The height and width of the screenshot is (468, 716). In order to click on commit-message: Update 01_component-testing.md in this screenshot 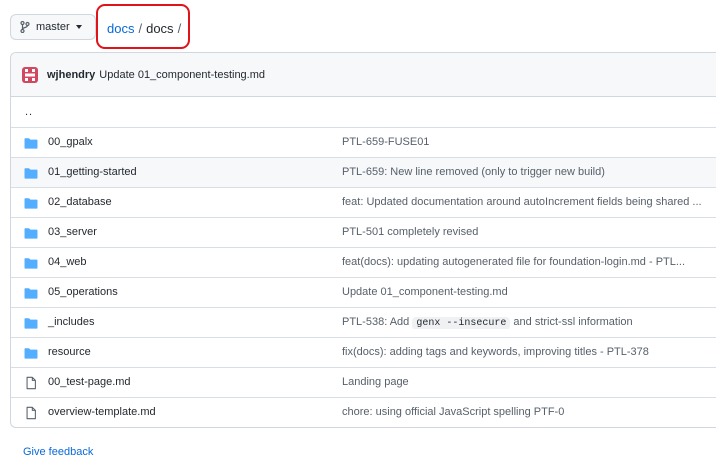, I will do `click(182, 75)`.